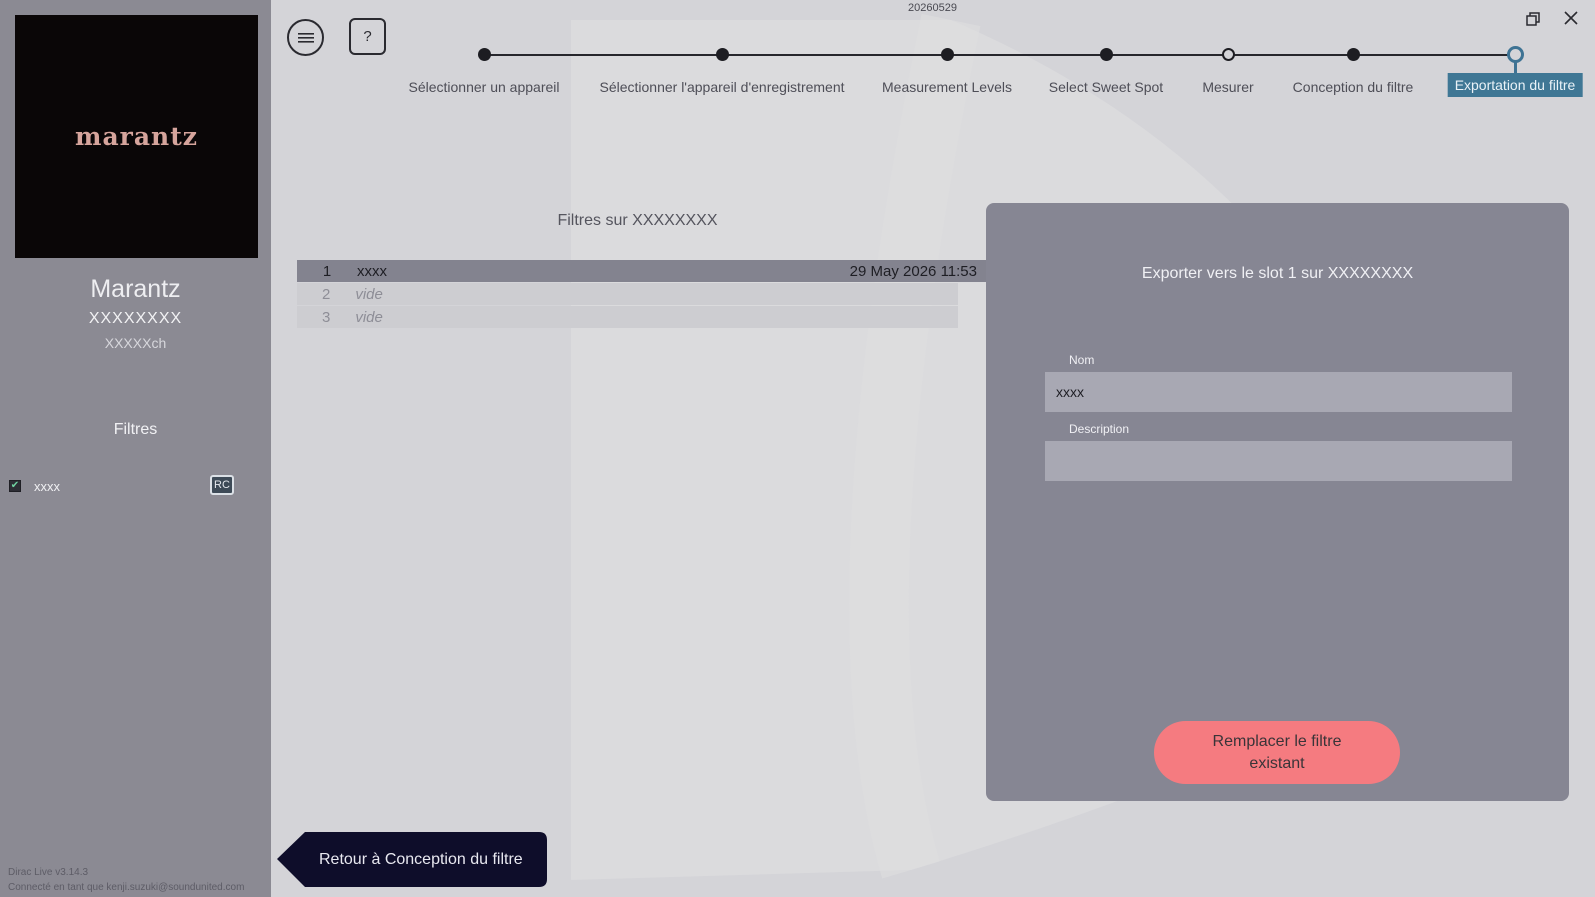 This screenshot has height=897, width=1595. I want to click on back-to-filter-design-button: Retour à Conception du filtre, so click(412, 859).